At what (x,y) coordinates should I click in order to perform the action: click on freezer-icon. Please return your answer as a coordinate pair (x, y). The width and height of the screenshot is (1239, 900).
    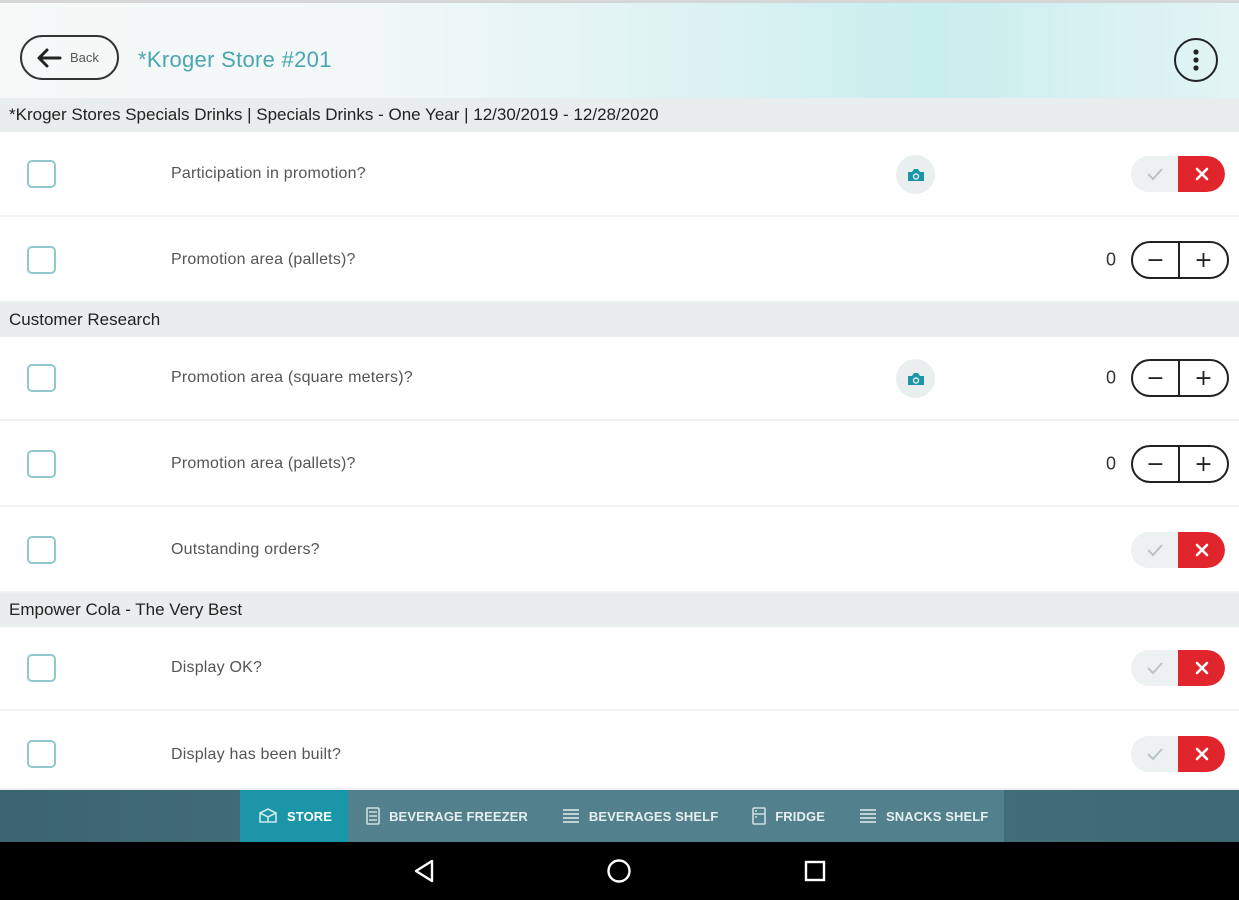
    Looking at the image, I should click on (373, 816).